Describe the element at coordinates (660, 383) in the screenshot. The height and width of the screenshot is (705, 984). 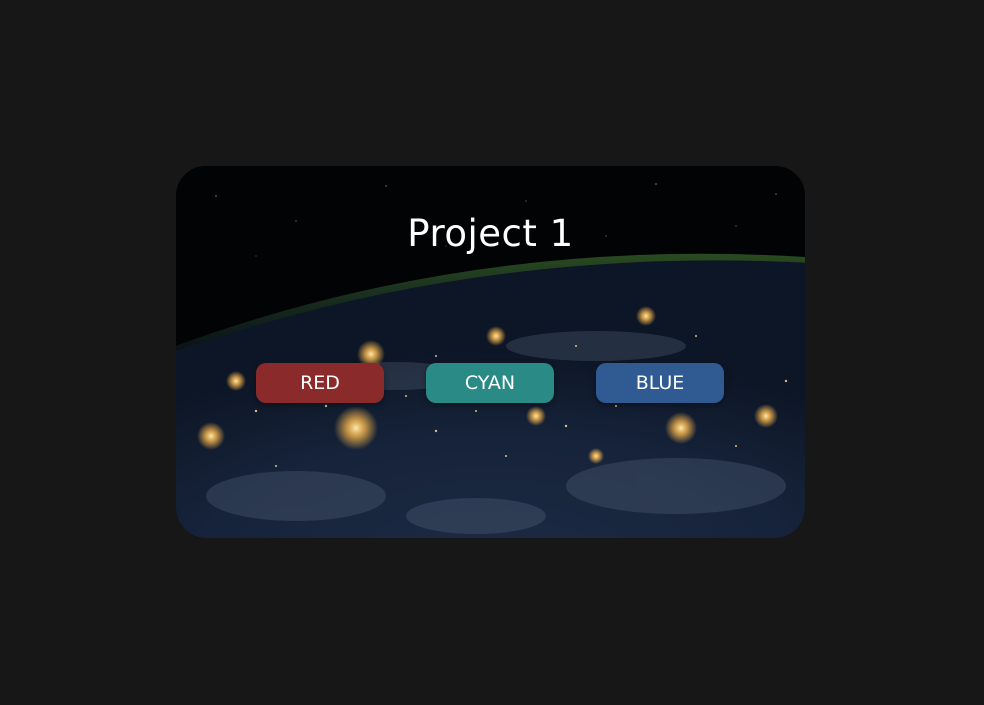
I see `blue-button: BLUE` at that location.